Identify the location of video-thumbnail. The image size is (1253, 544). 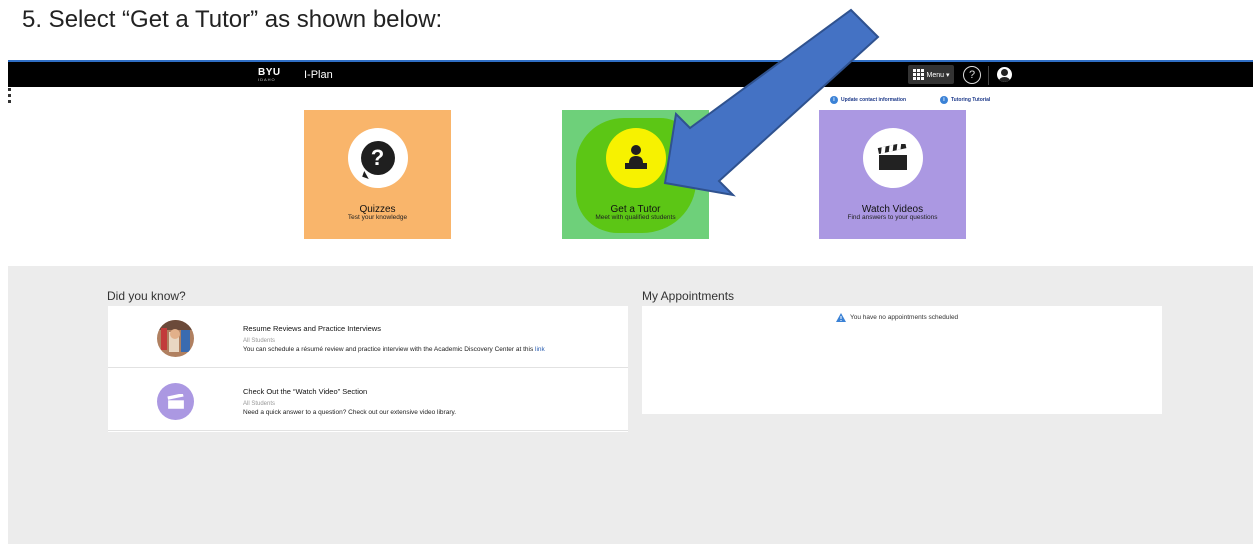
(175, 401).